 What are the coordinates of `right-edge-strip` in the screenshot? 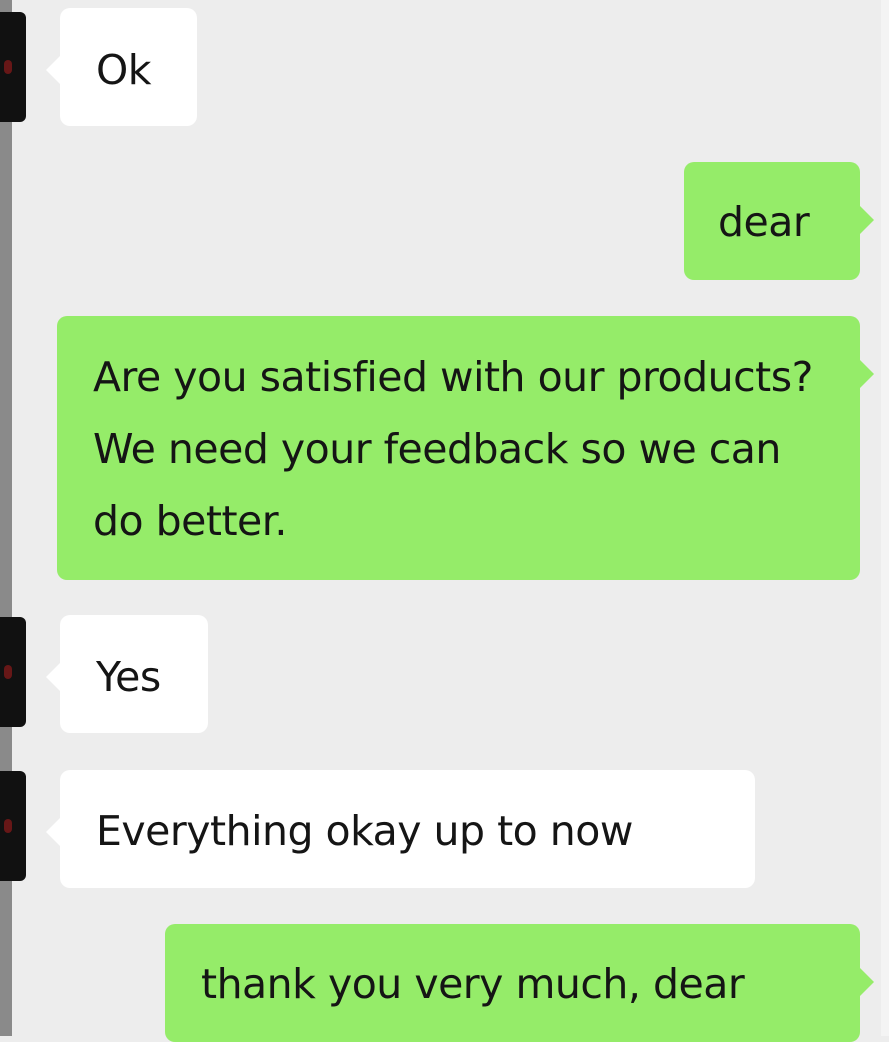 It's located at (885, 518).